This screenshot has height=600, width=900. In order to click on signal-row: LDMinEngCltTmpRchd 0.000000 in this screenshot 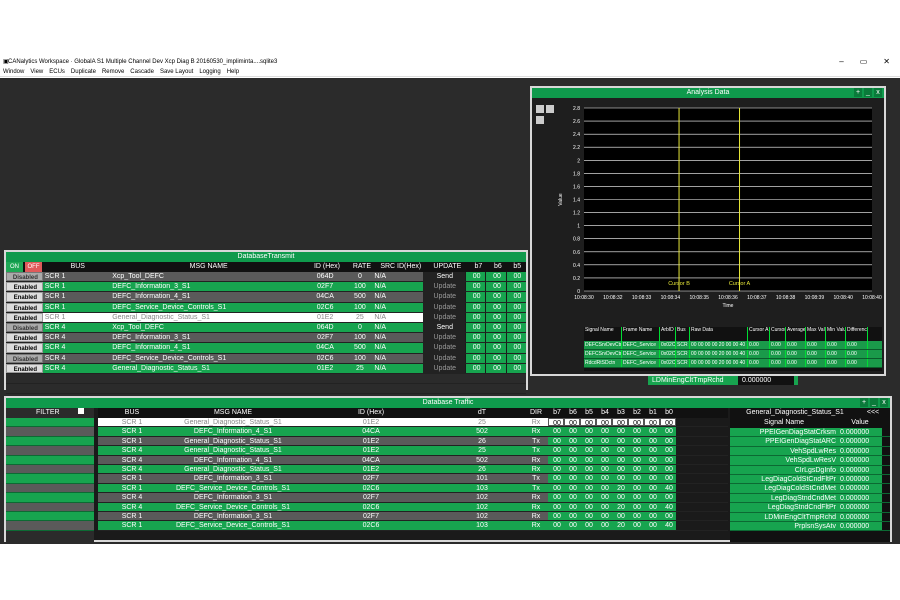, I will do `click(810, 517)`.